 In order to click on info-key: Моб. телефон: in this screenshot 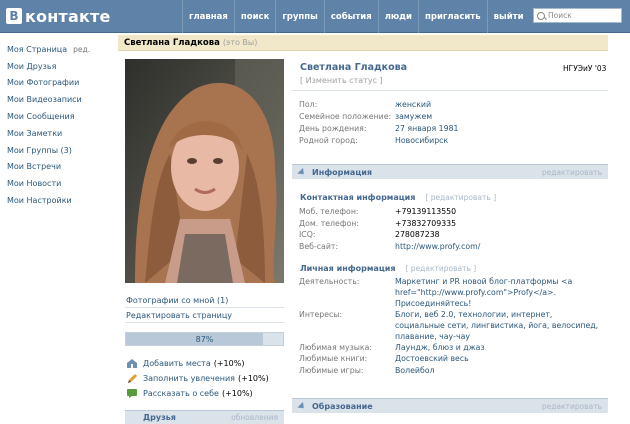, I will do `click(329, 211)`.